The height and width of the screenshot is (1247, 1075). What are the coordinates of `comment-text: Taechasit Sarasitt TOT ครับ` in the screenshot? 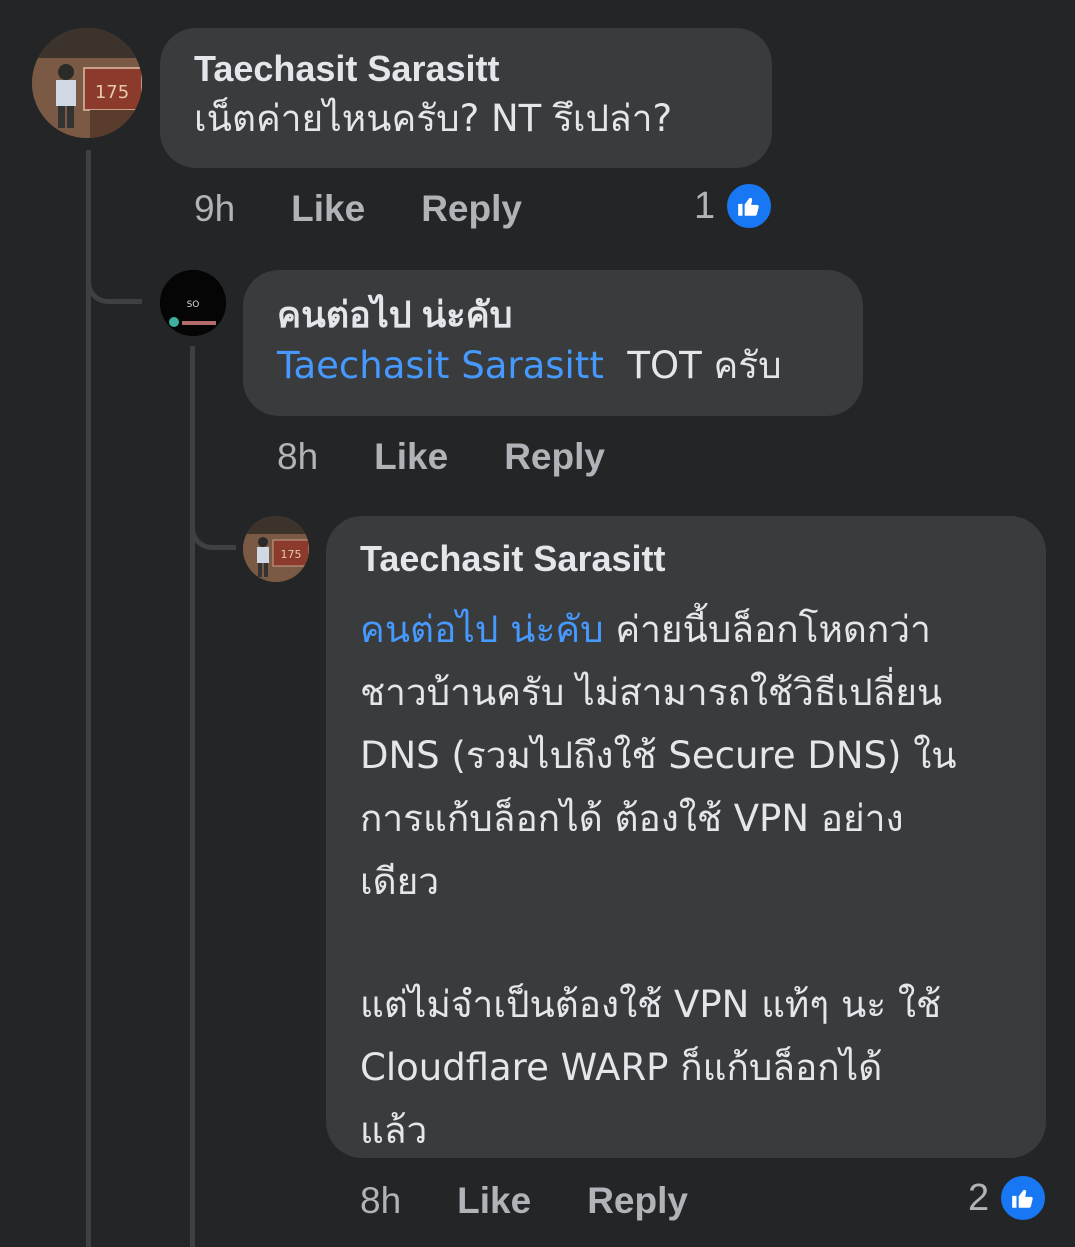 It's located at (553, 366).